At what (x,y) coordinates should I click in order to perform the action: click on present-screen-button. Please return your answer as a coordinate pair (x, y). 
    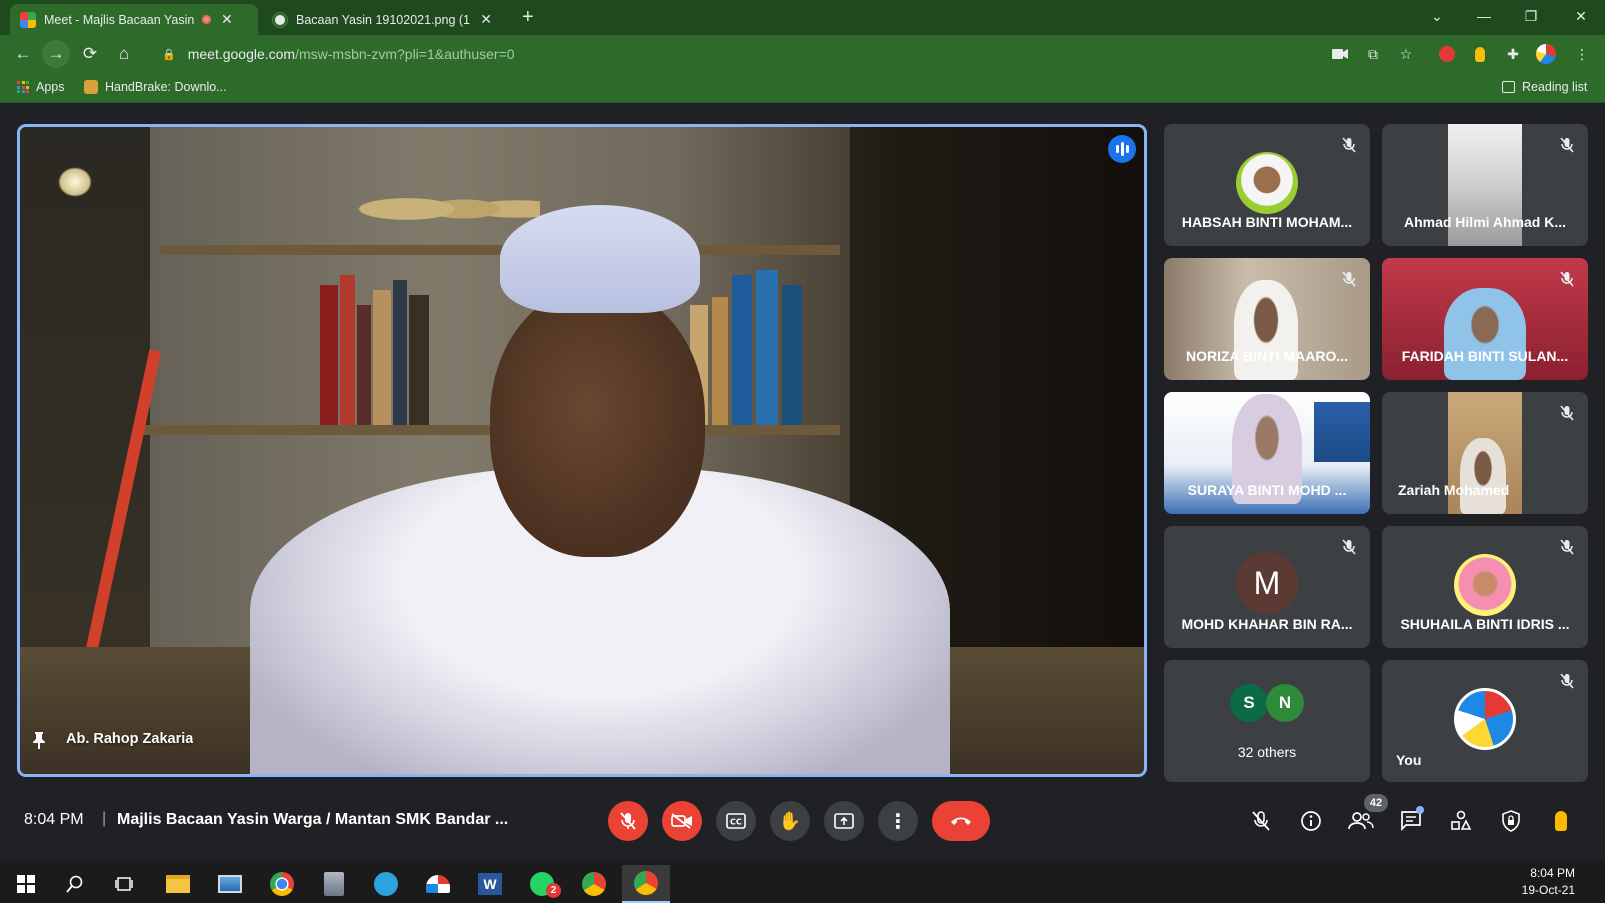
    Looking at the image, I should click on (844, 821).